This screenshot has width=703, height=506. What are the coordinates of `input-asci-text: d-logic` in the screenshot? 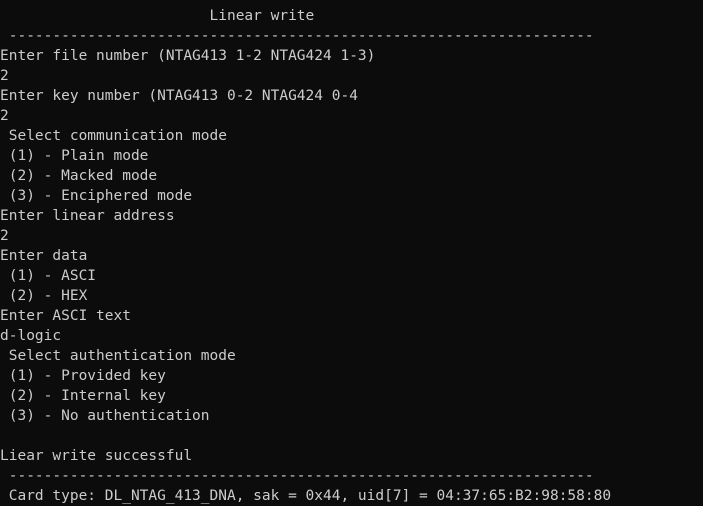 It's located at (31, 336).